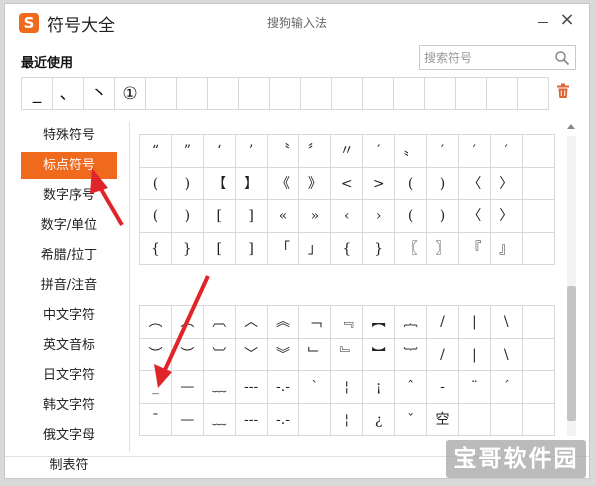 The image size is (596, 486). I want to click on symbol-cell: ﹀, so click(251, 354).